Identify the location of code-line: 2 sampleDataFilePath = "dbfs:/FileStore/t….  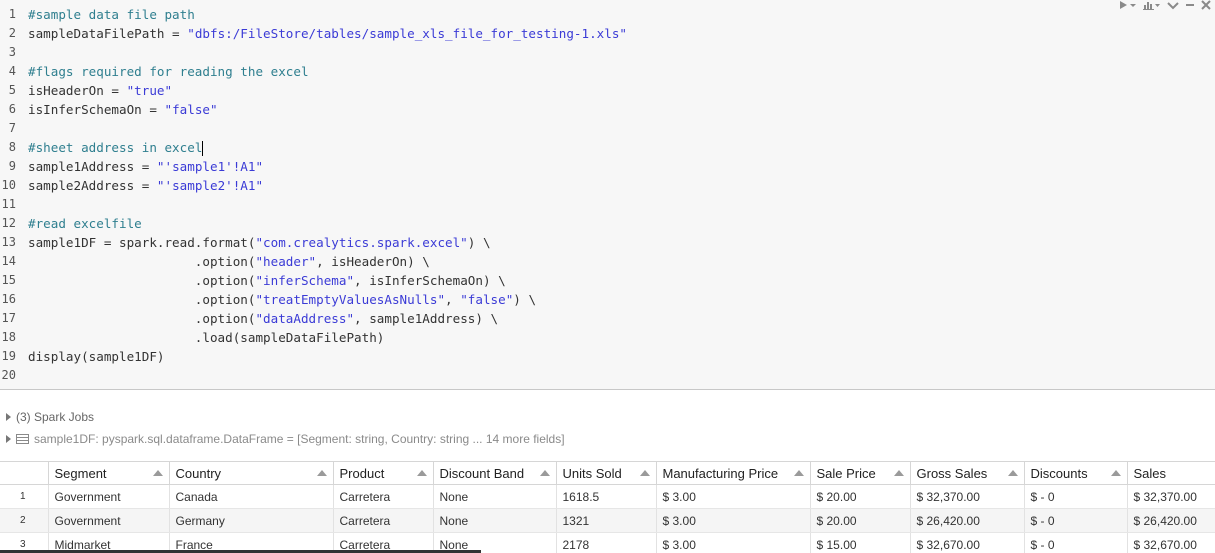
(607, 33).